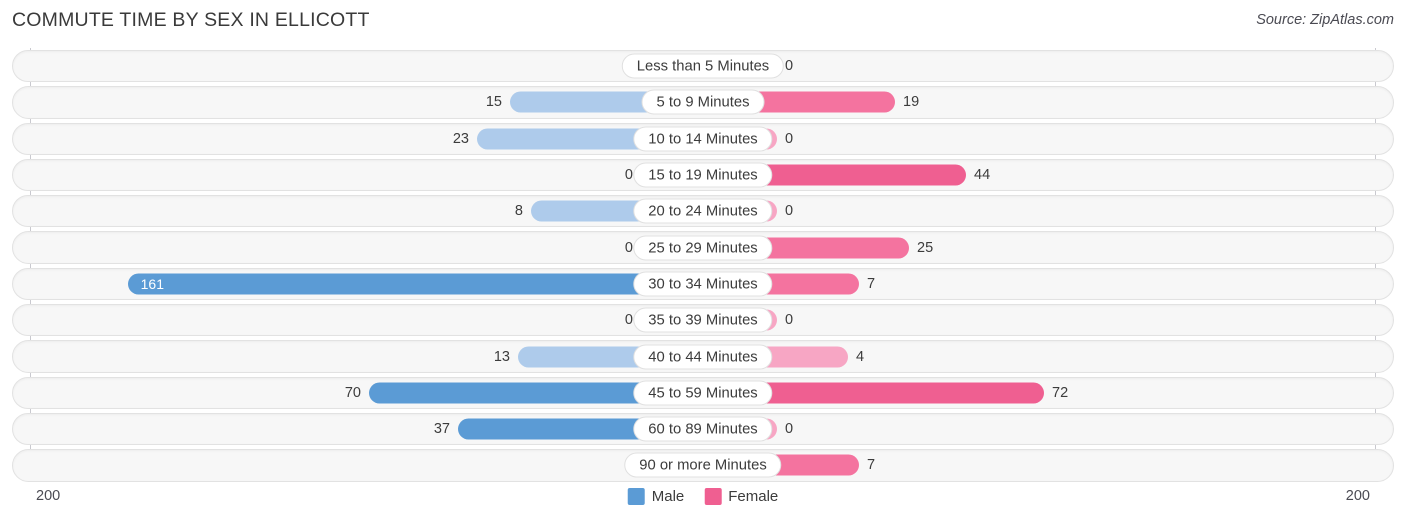 The height and width of the screenshot is (522, 1406). What do you see at coordinates (911, 102) in the screenshot?
I see `female-value-label: 19` at bounding box center [911, 102].